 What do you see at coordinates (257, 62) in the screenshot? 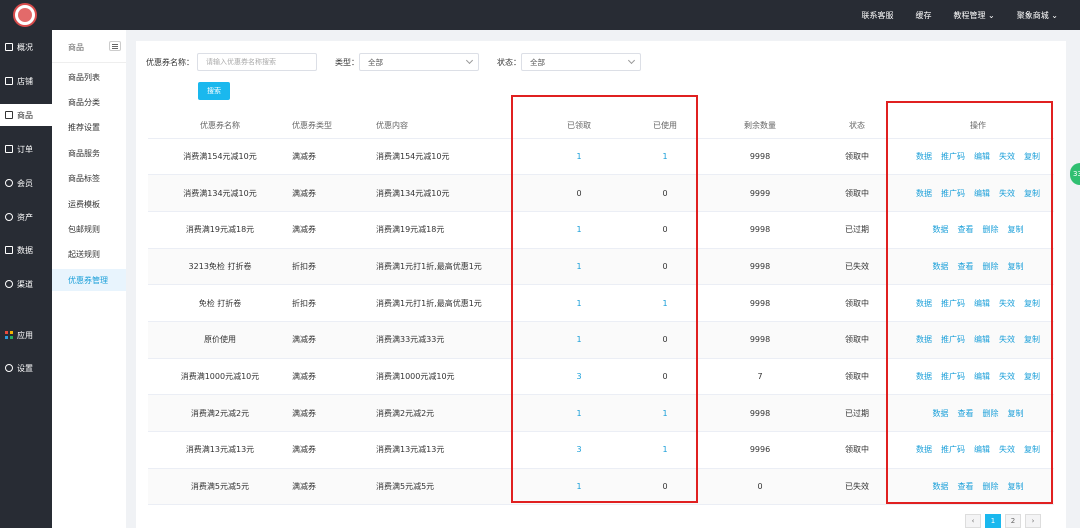
I see `coupon-name-input: 请输入优惠券名称搜索` at bounding box center [257, 62].